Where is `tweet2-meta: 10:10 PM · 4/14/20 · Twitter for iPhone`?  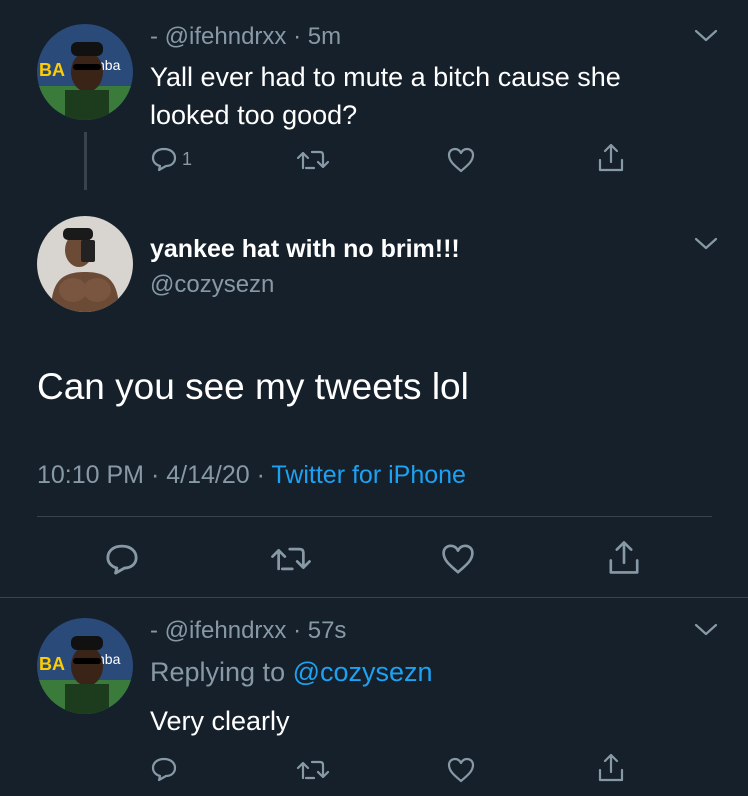
tweet2-meta: 10:10 PM · 4/14/20 · Twitter for iPhone is located at coordinates (251, 475).